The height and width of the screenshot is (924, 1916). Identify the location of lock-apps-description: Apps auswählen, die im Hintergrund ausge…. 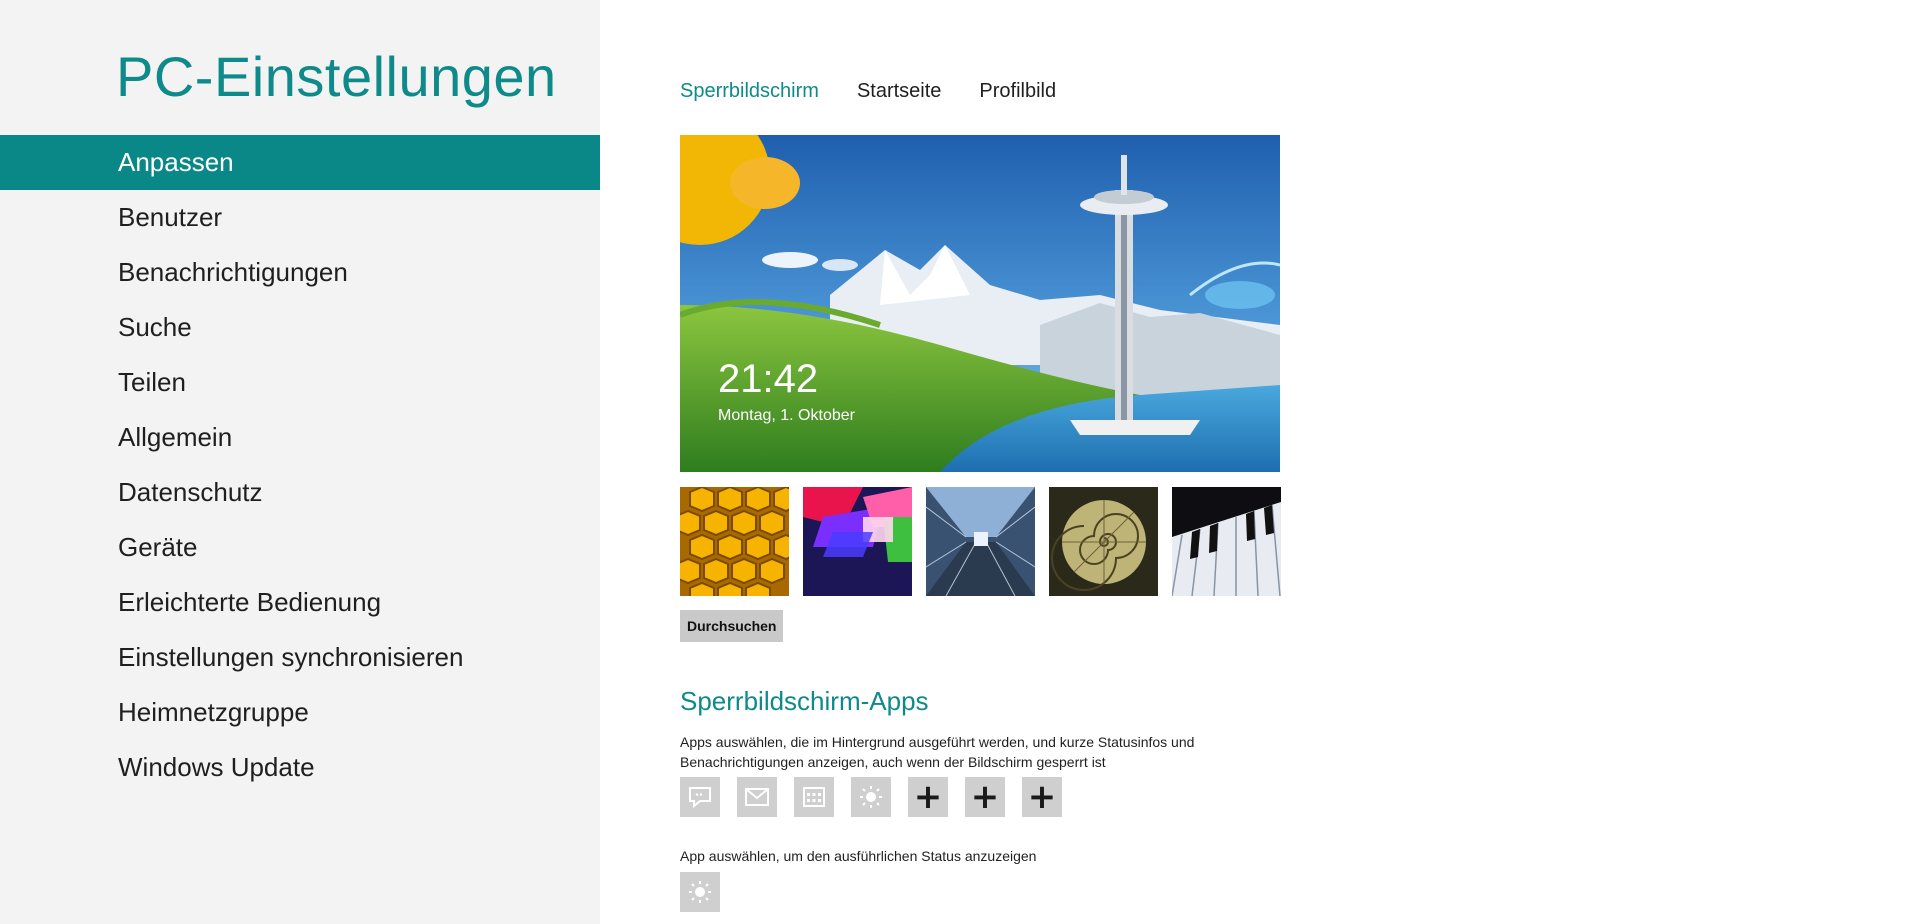
(937, 752).